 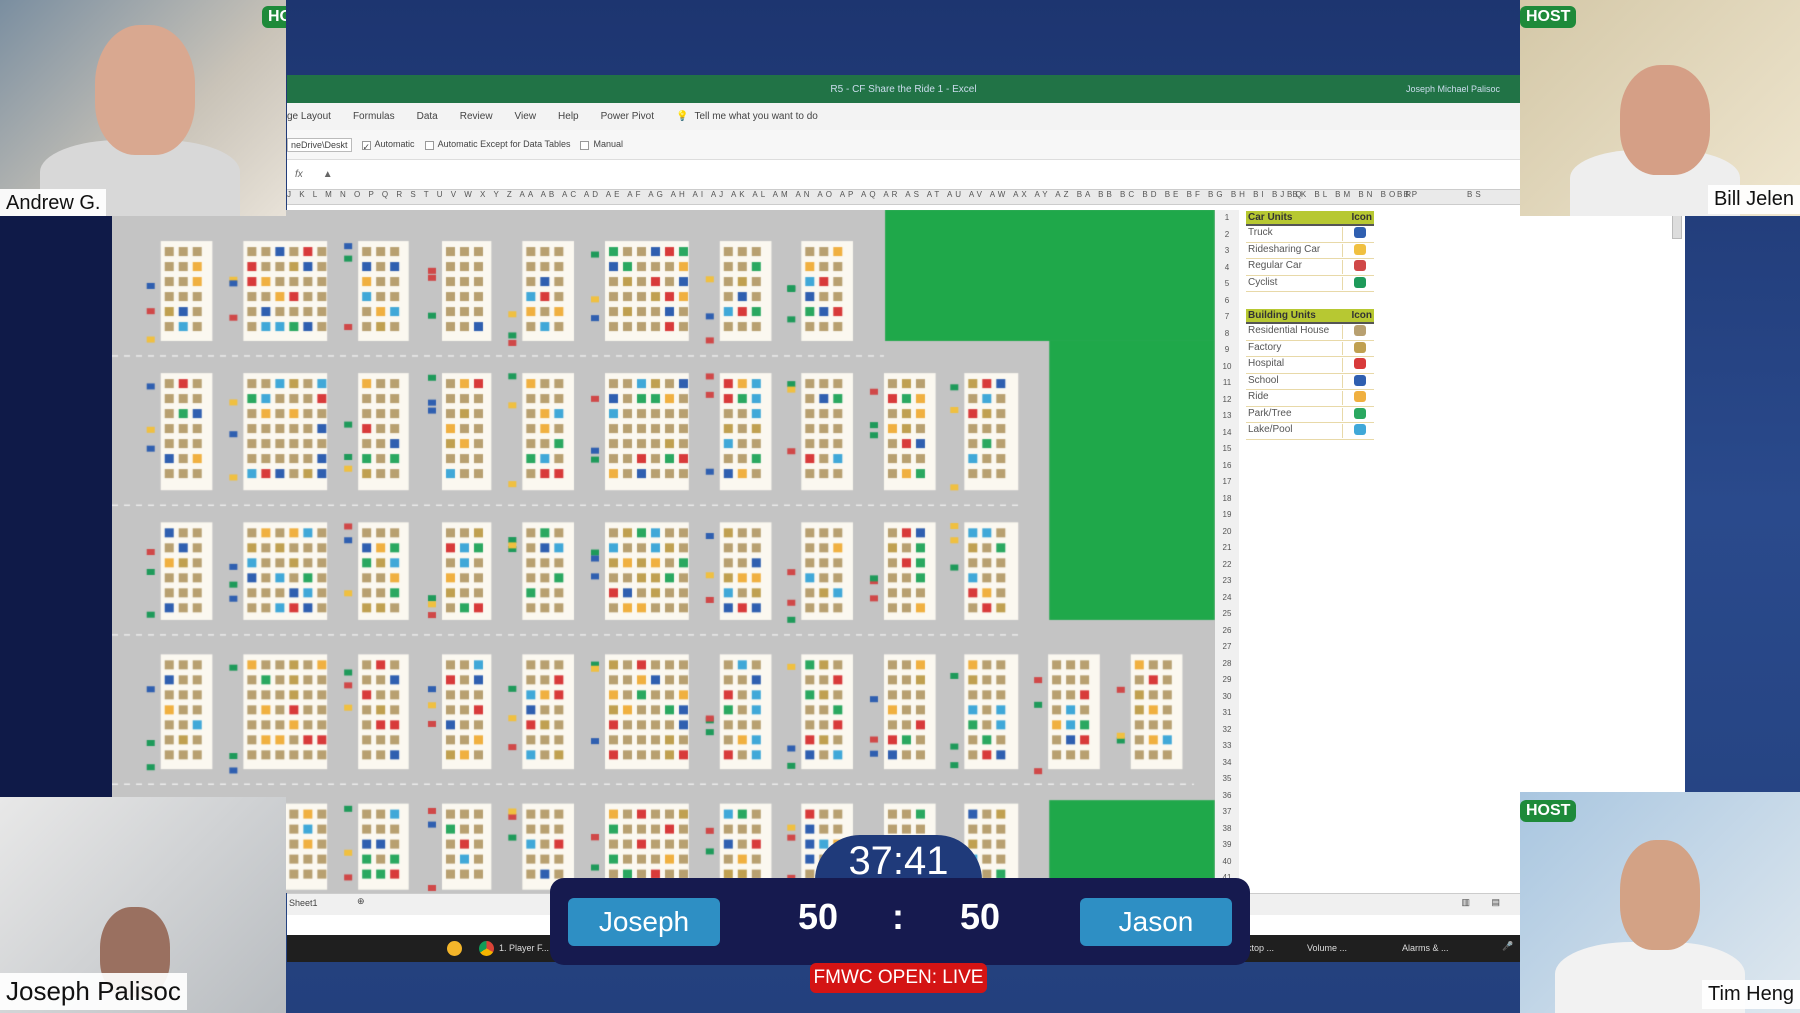 I want to click on house-icon, so click(x=1360, y=330).